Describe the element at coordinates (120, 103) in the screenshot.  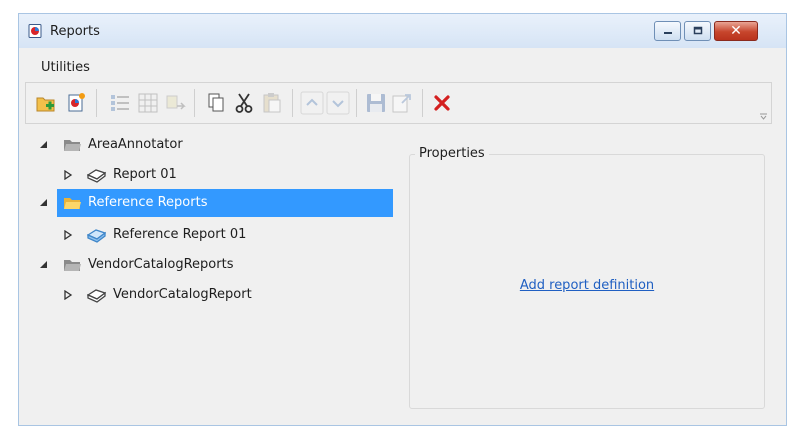
I see `list-view-icon` at that location.